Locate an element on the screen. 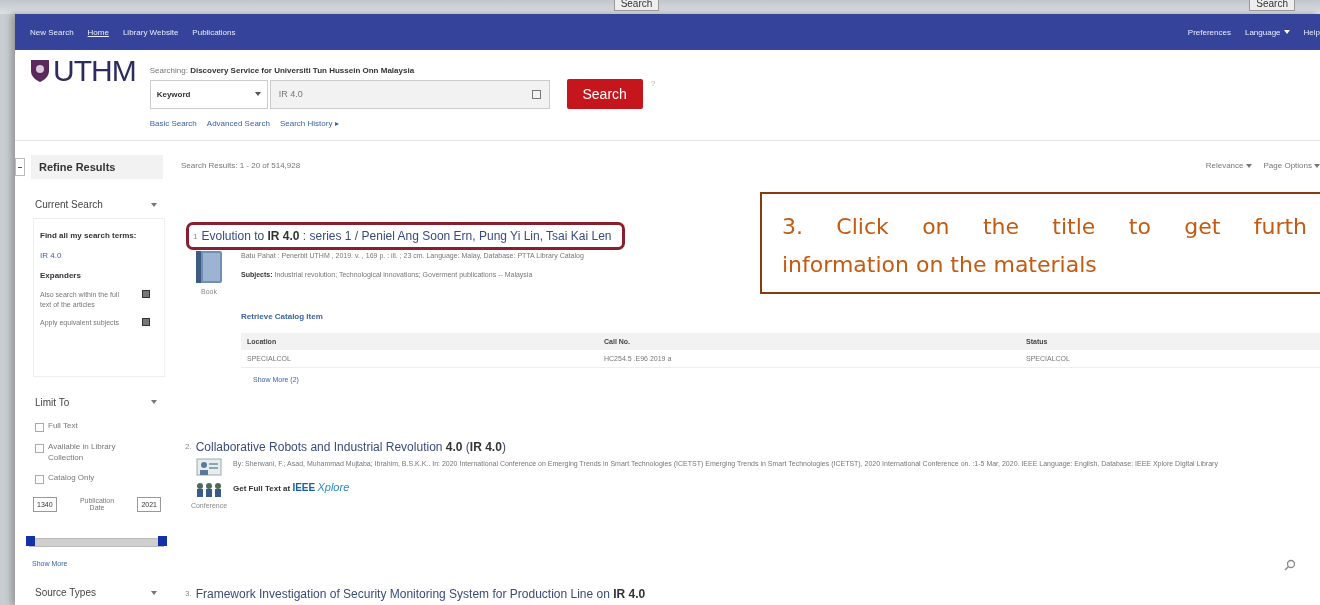 The width and height of the screenshot is (1320, 605). nav-link: Publications is located at coordinates (214, 32).